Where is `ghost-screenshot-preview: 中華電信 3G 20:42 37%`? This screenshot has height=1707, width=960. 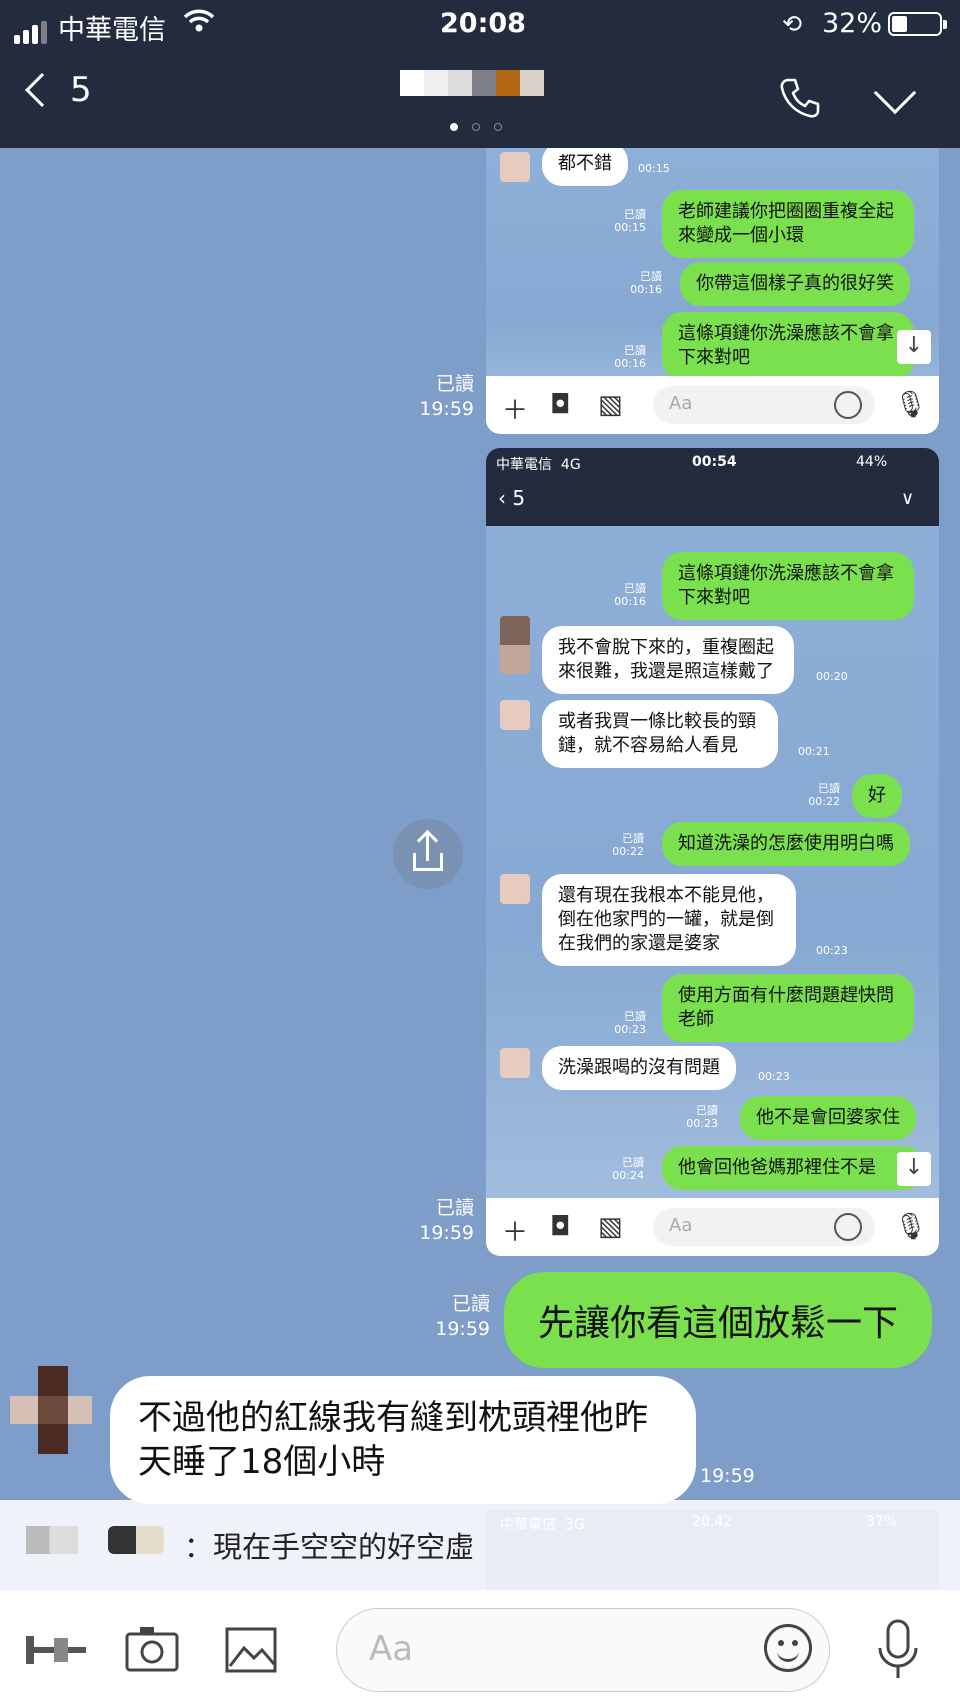 ghost-screenshot-preview: 中華電信 3G 20:42 37% is located at coordinates (712, 1550).